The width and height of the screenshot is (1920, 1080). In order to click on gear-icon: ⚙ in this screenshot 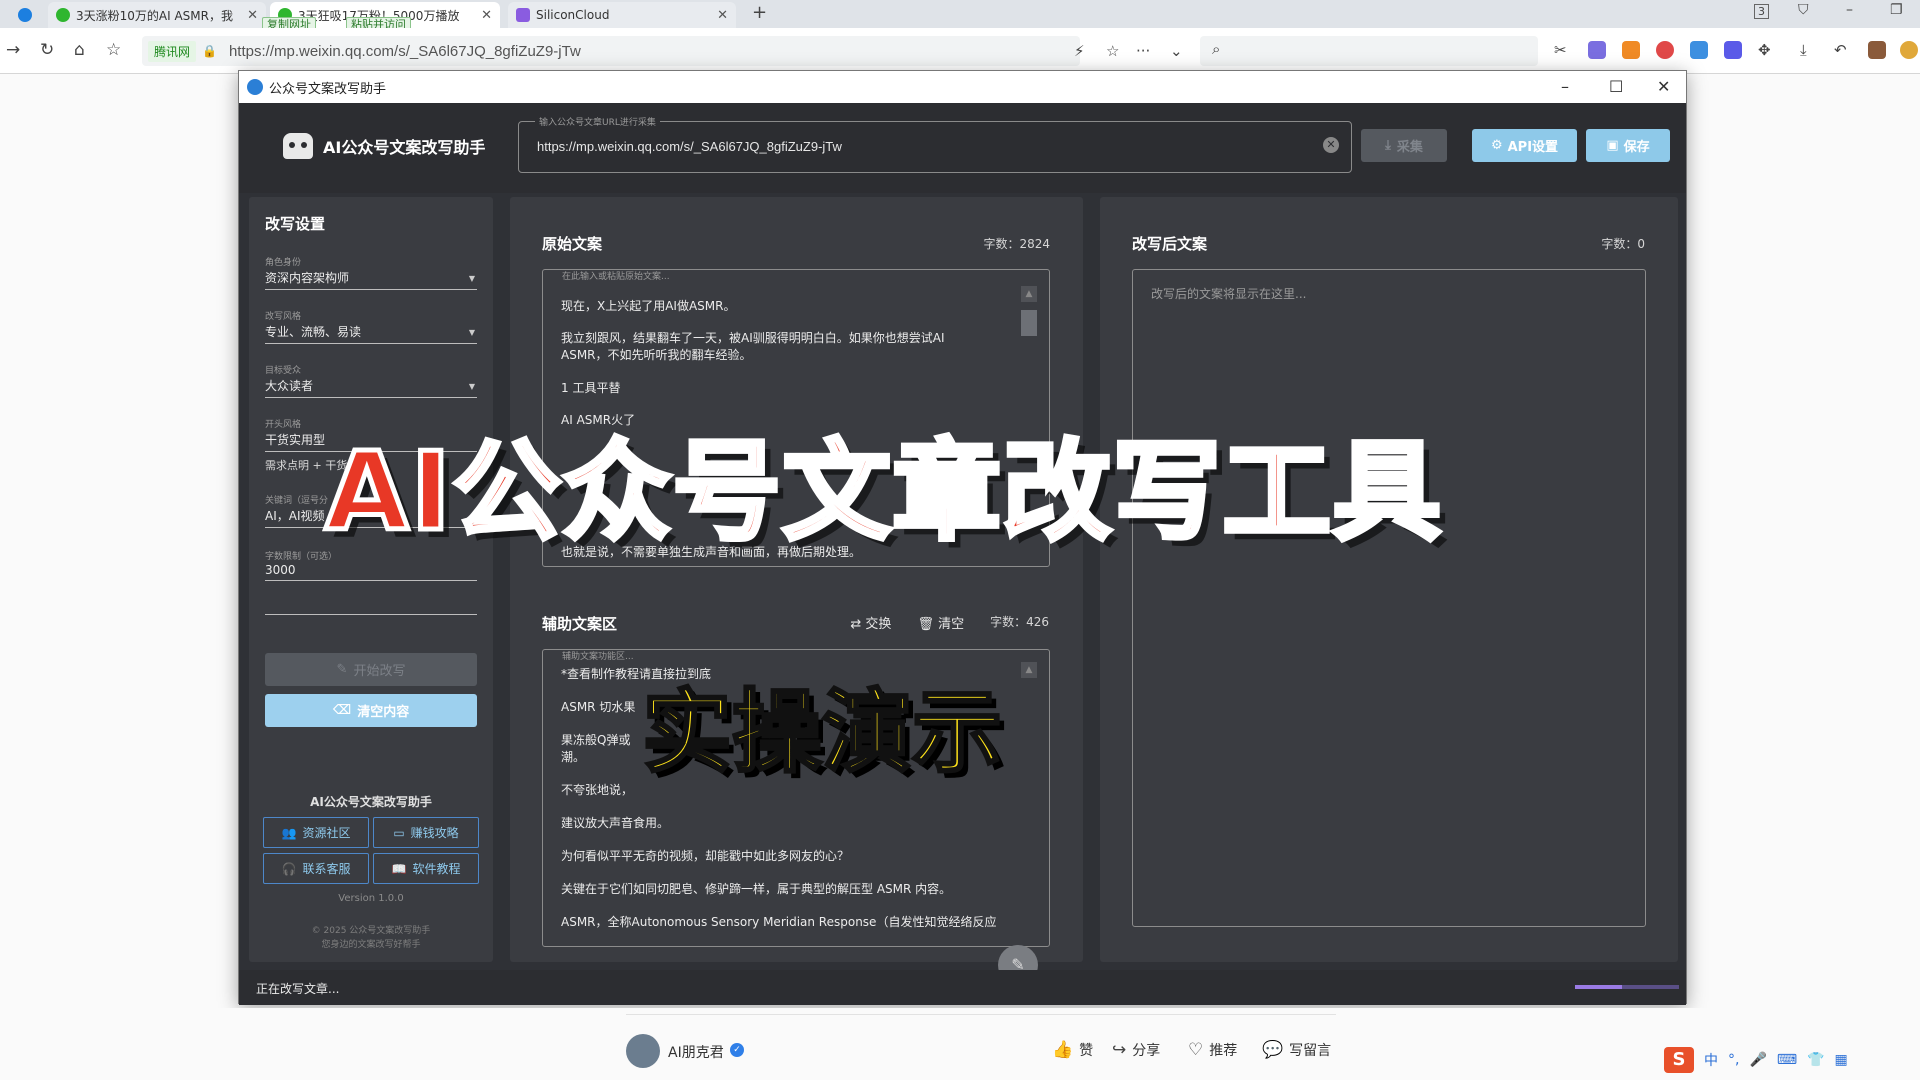, I will do `click(1496, 145)`.